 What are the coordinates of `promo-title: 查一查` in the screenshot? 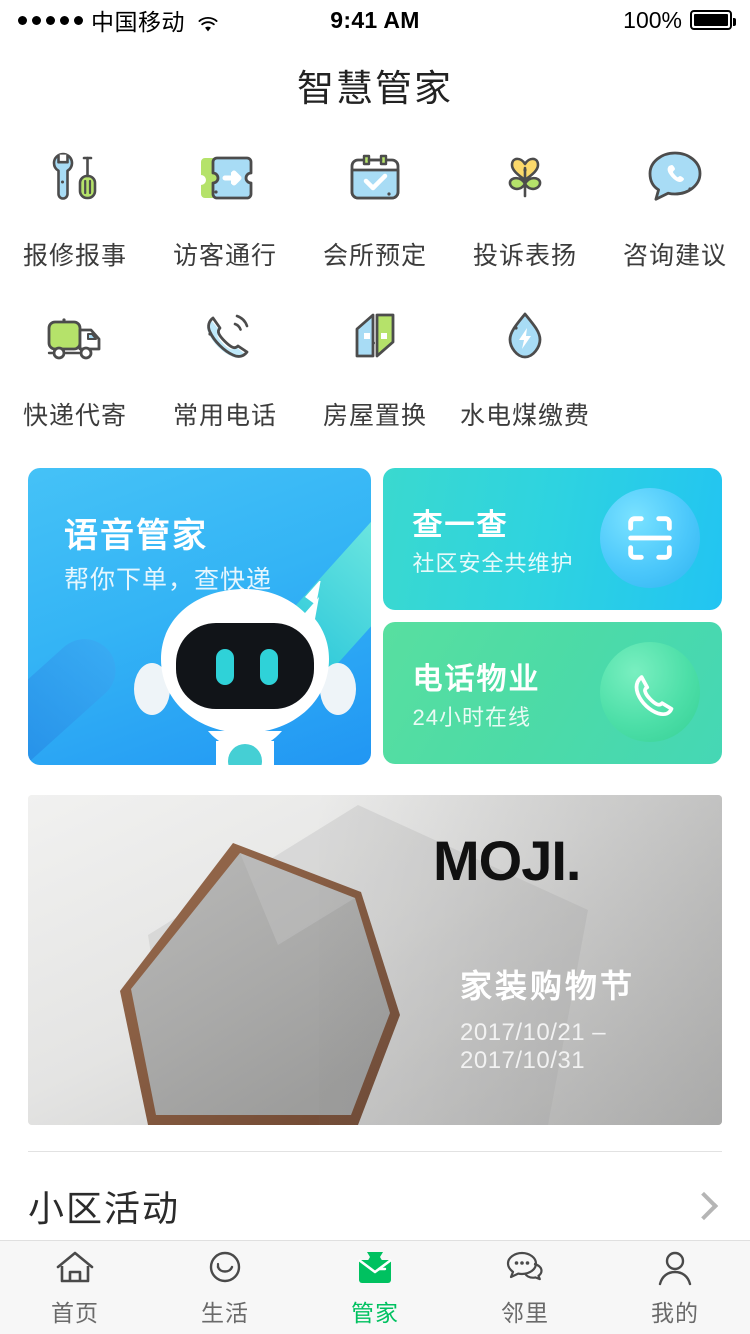 It's located at (460, 525).